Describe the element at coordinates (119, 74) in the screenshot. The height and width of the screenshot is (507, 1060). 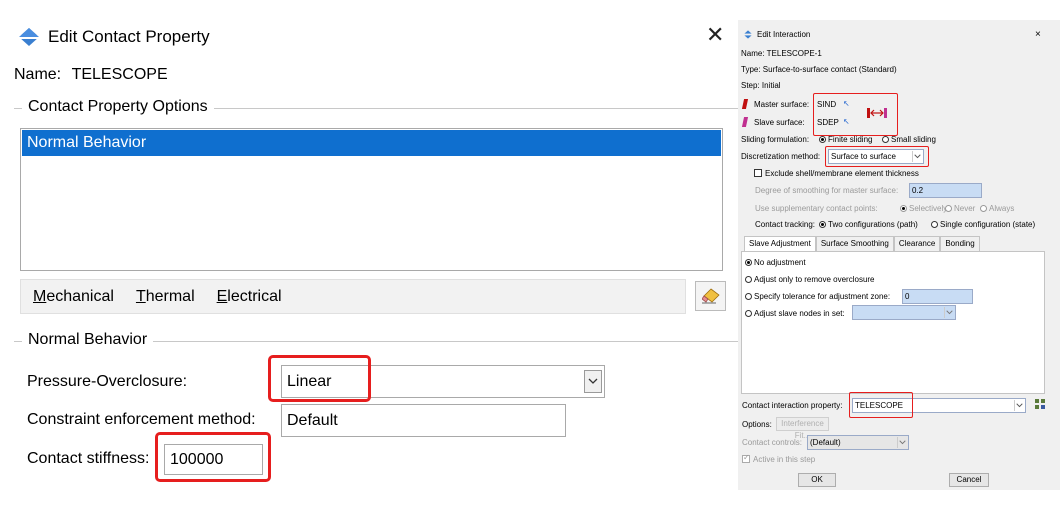
I see `name-value: TELESCOPE` at that location.